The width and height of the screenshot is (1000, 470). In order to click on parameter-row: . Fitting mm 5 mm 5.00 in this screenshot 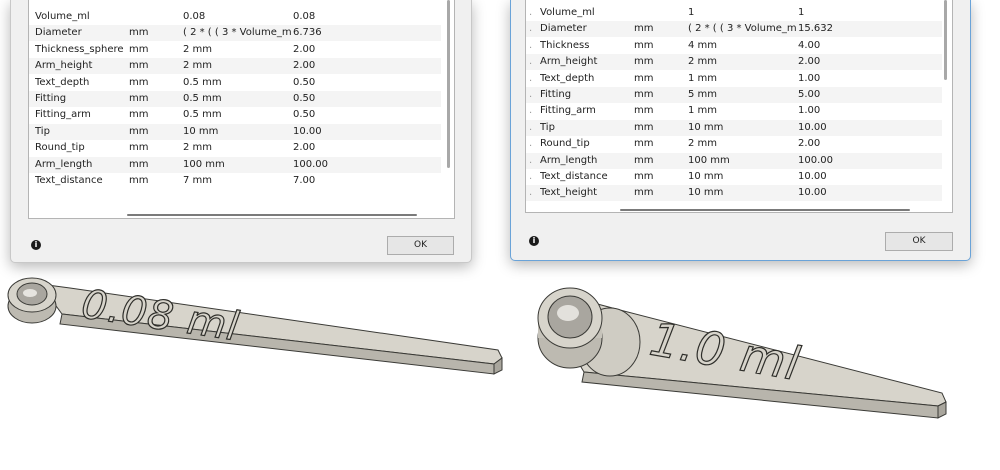, I will do `click(734, 95)`.